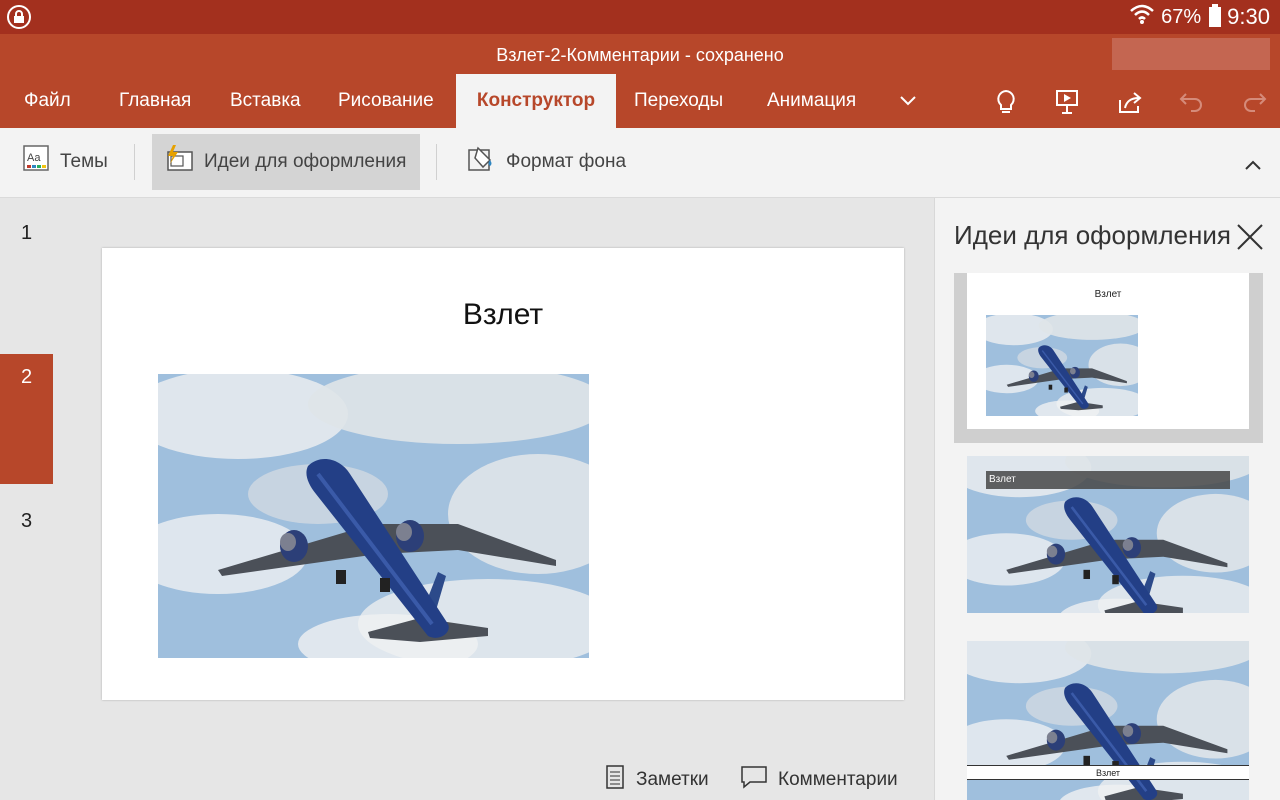  What do you see at coordinates (386, 101) in the screenshot?
I see `tab-draw: Рисование` at bounding box center [386, 101].